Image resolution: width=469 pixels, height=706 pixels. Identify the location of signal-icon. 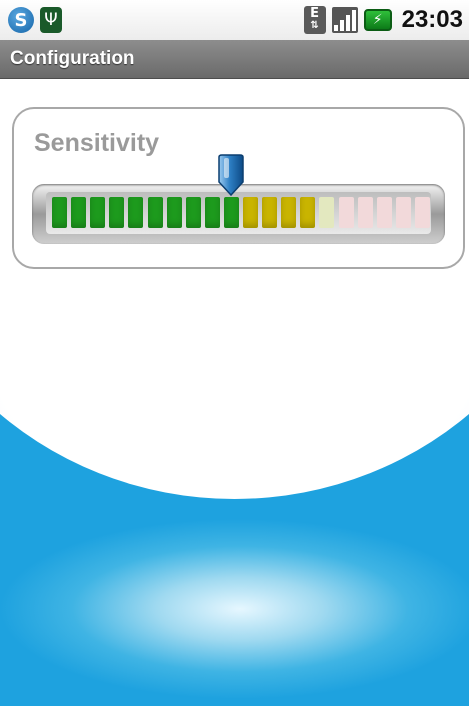
(344, 20).